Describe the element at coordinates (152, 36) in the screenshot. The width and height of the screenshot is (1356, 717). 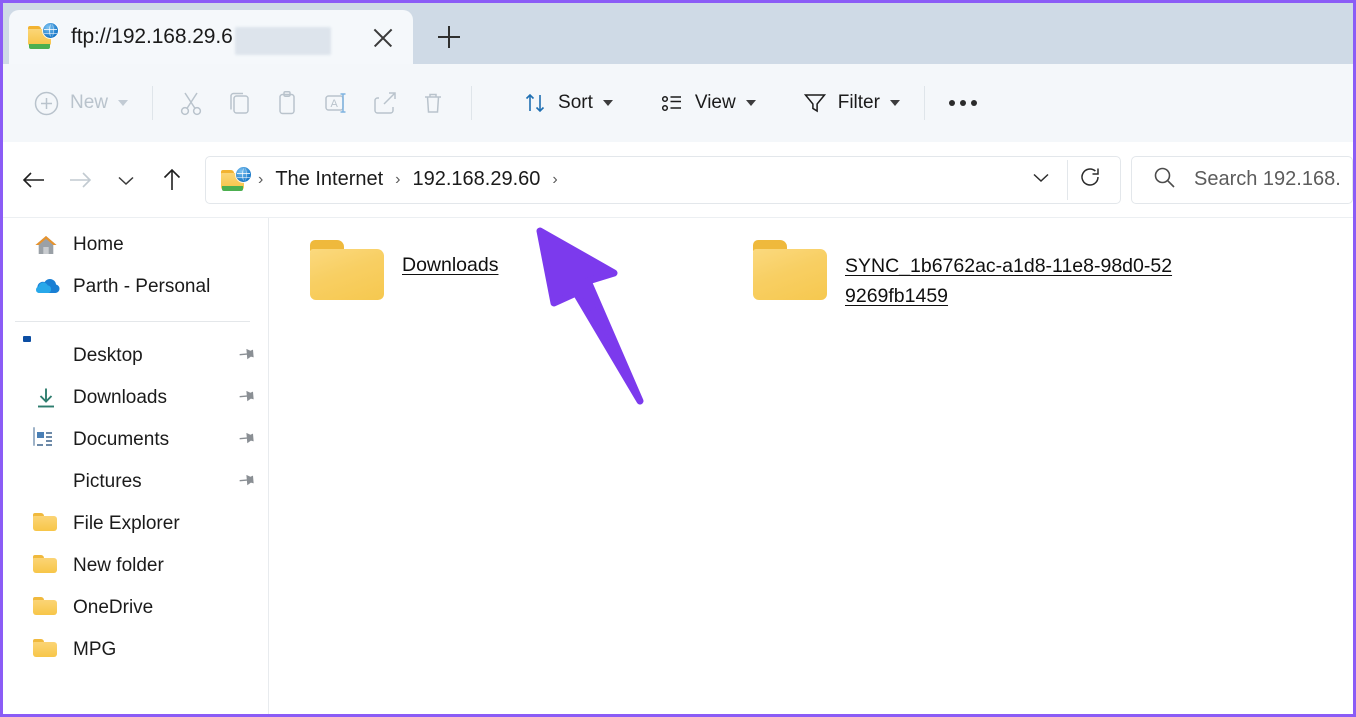
I see `tab-title: ftp://192.168.29.6` at that location.